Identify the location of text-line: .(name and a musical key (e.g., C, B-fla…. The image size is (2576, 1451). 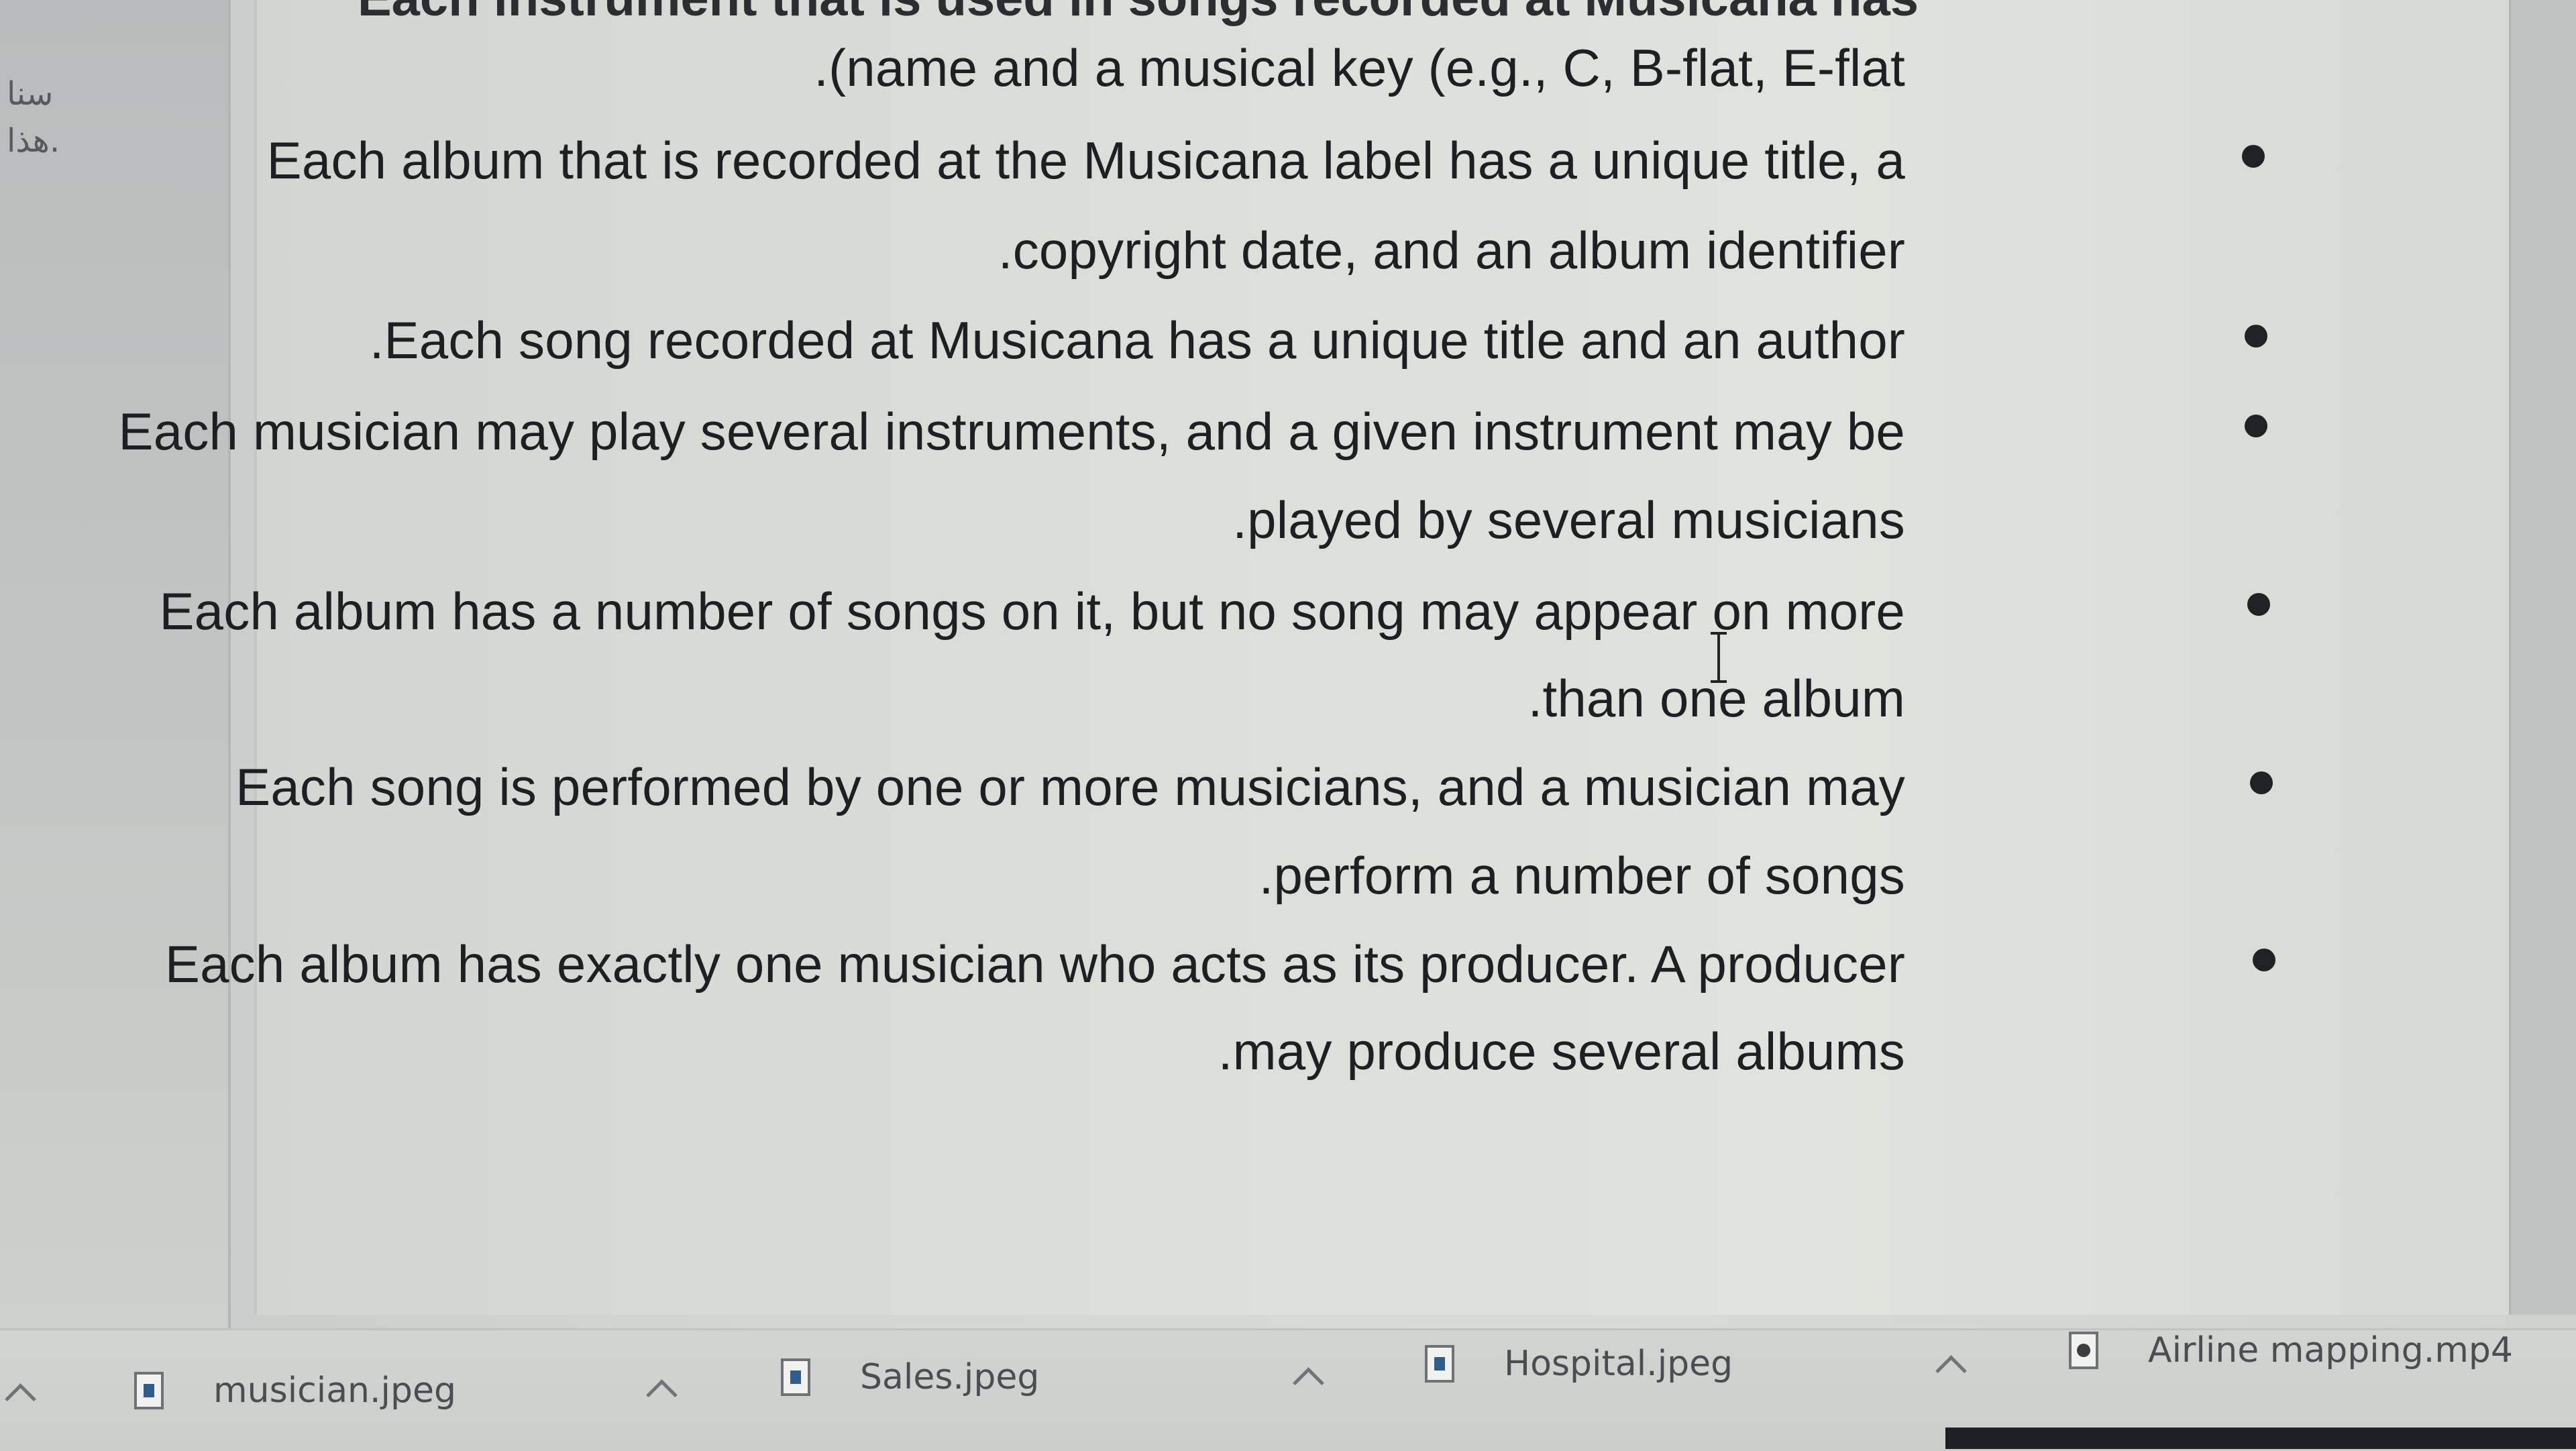
(1359, 67).